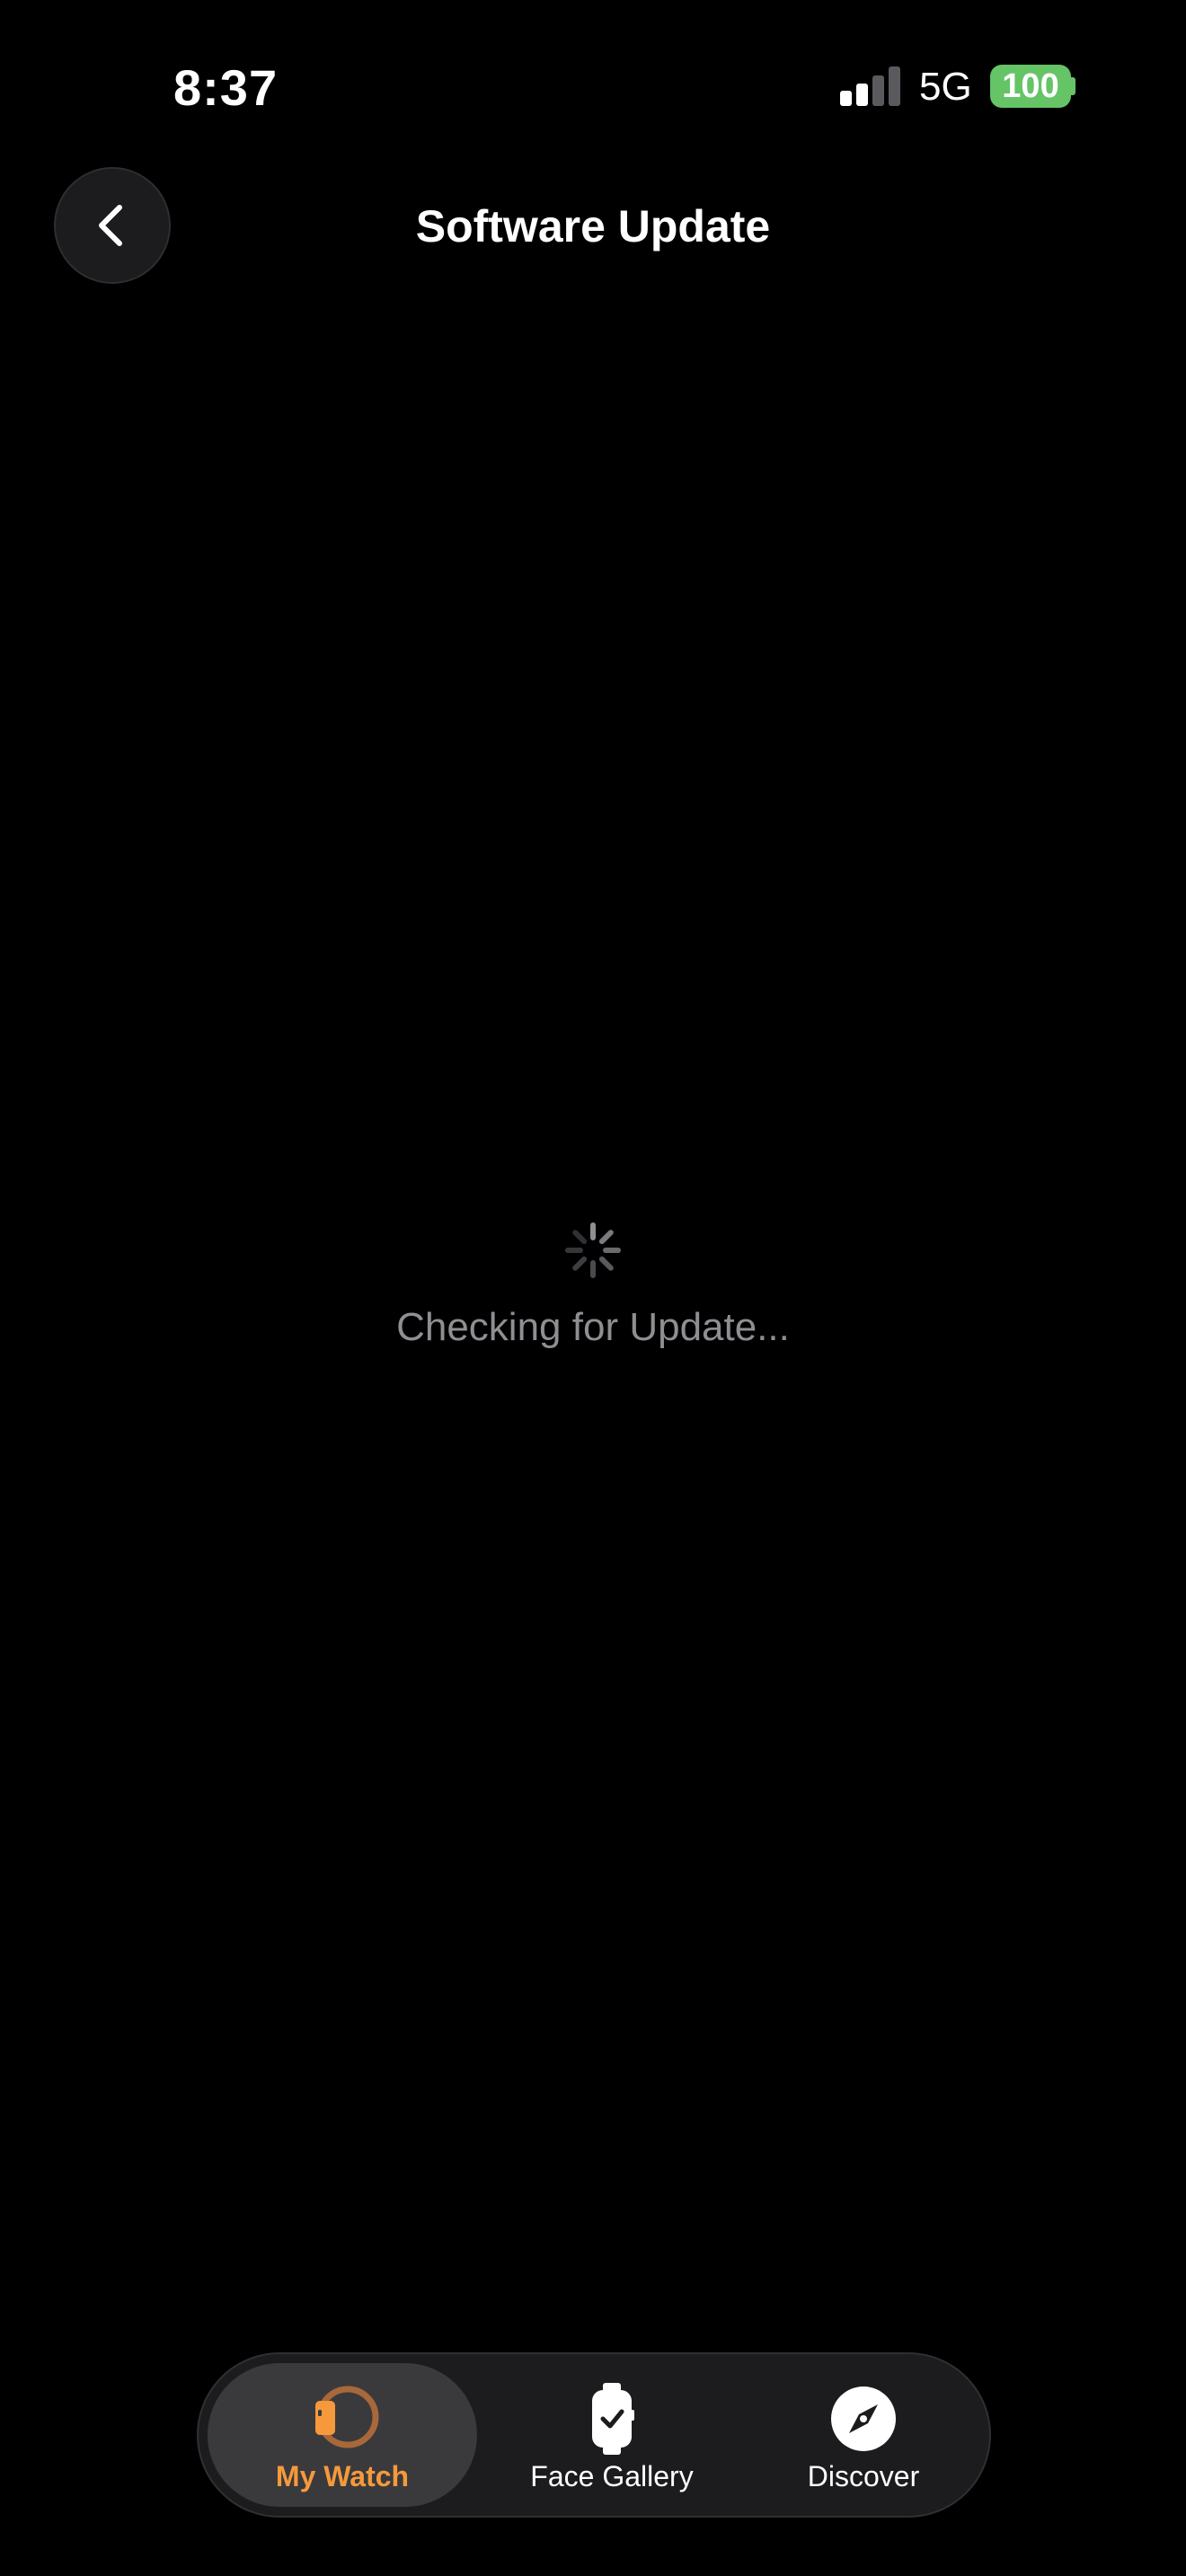 The width and height of the screenshot is (1186, 2576). What do you see at coordinates (593, 226) in the screenshot?
I see `page-title: Software Update` at bounding box center [593, 226].